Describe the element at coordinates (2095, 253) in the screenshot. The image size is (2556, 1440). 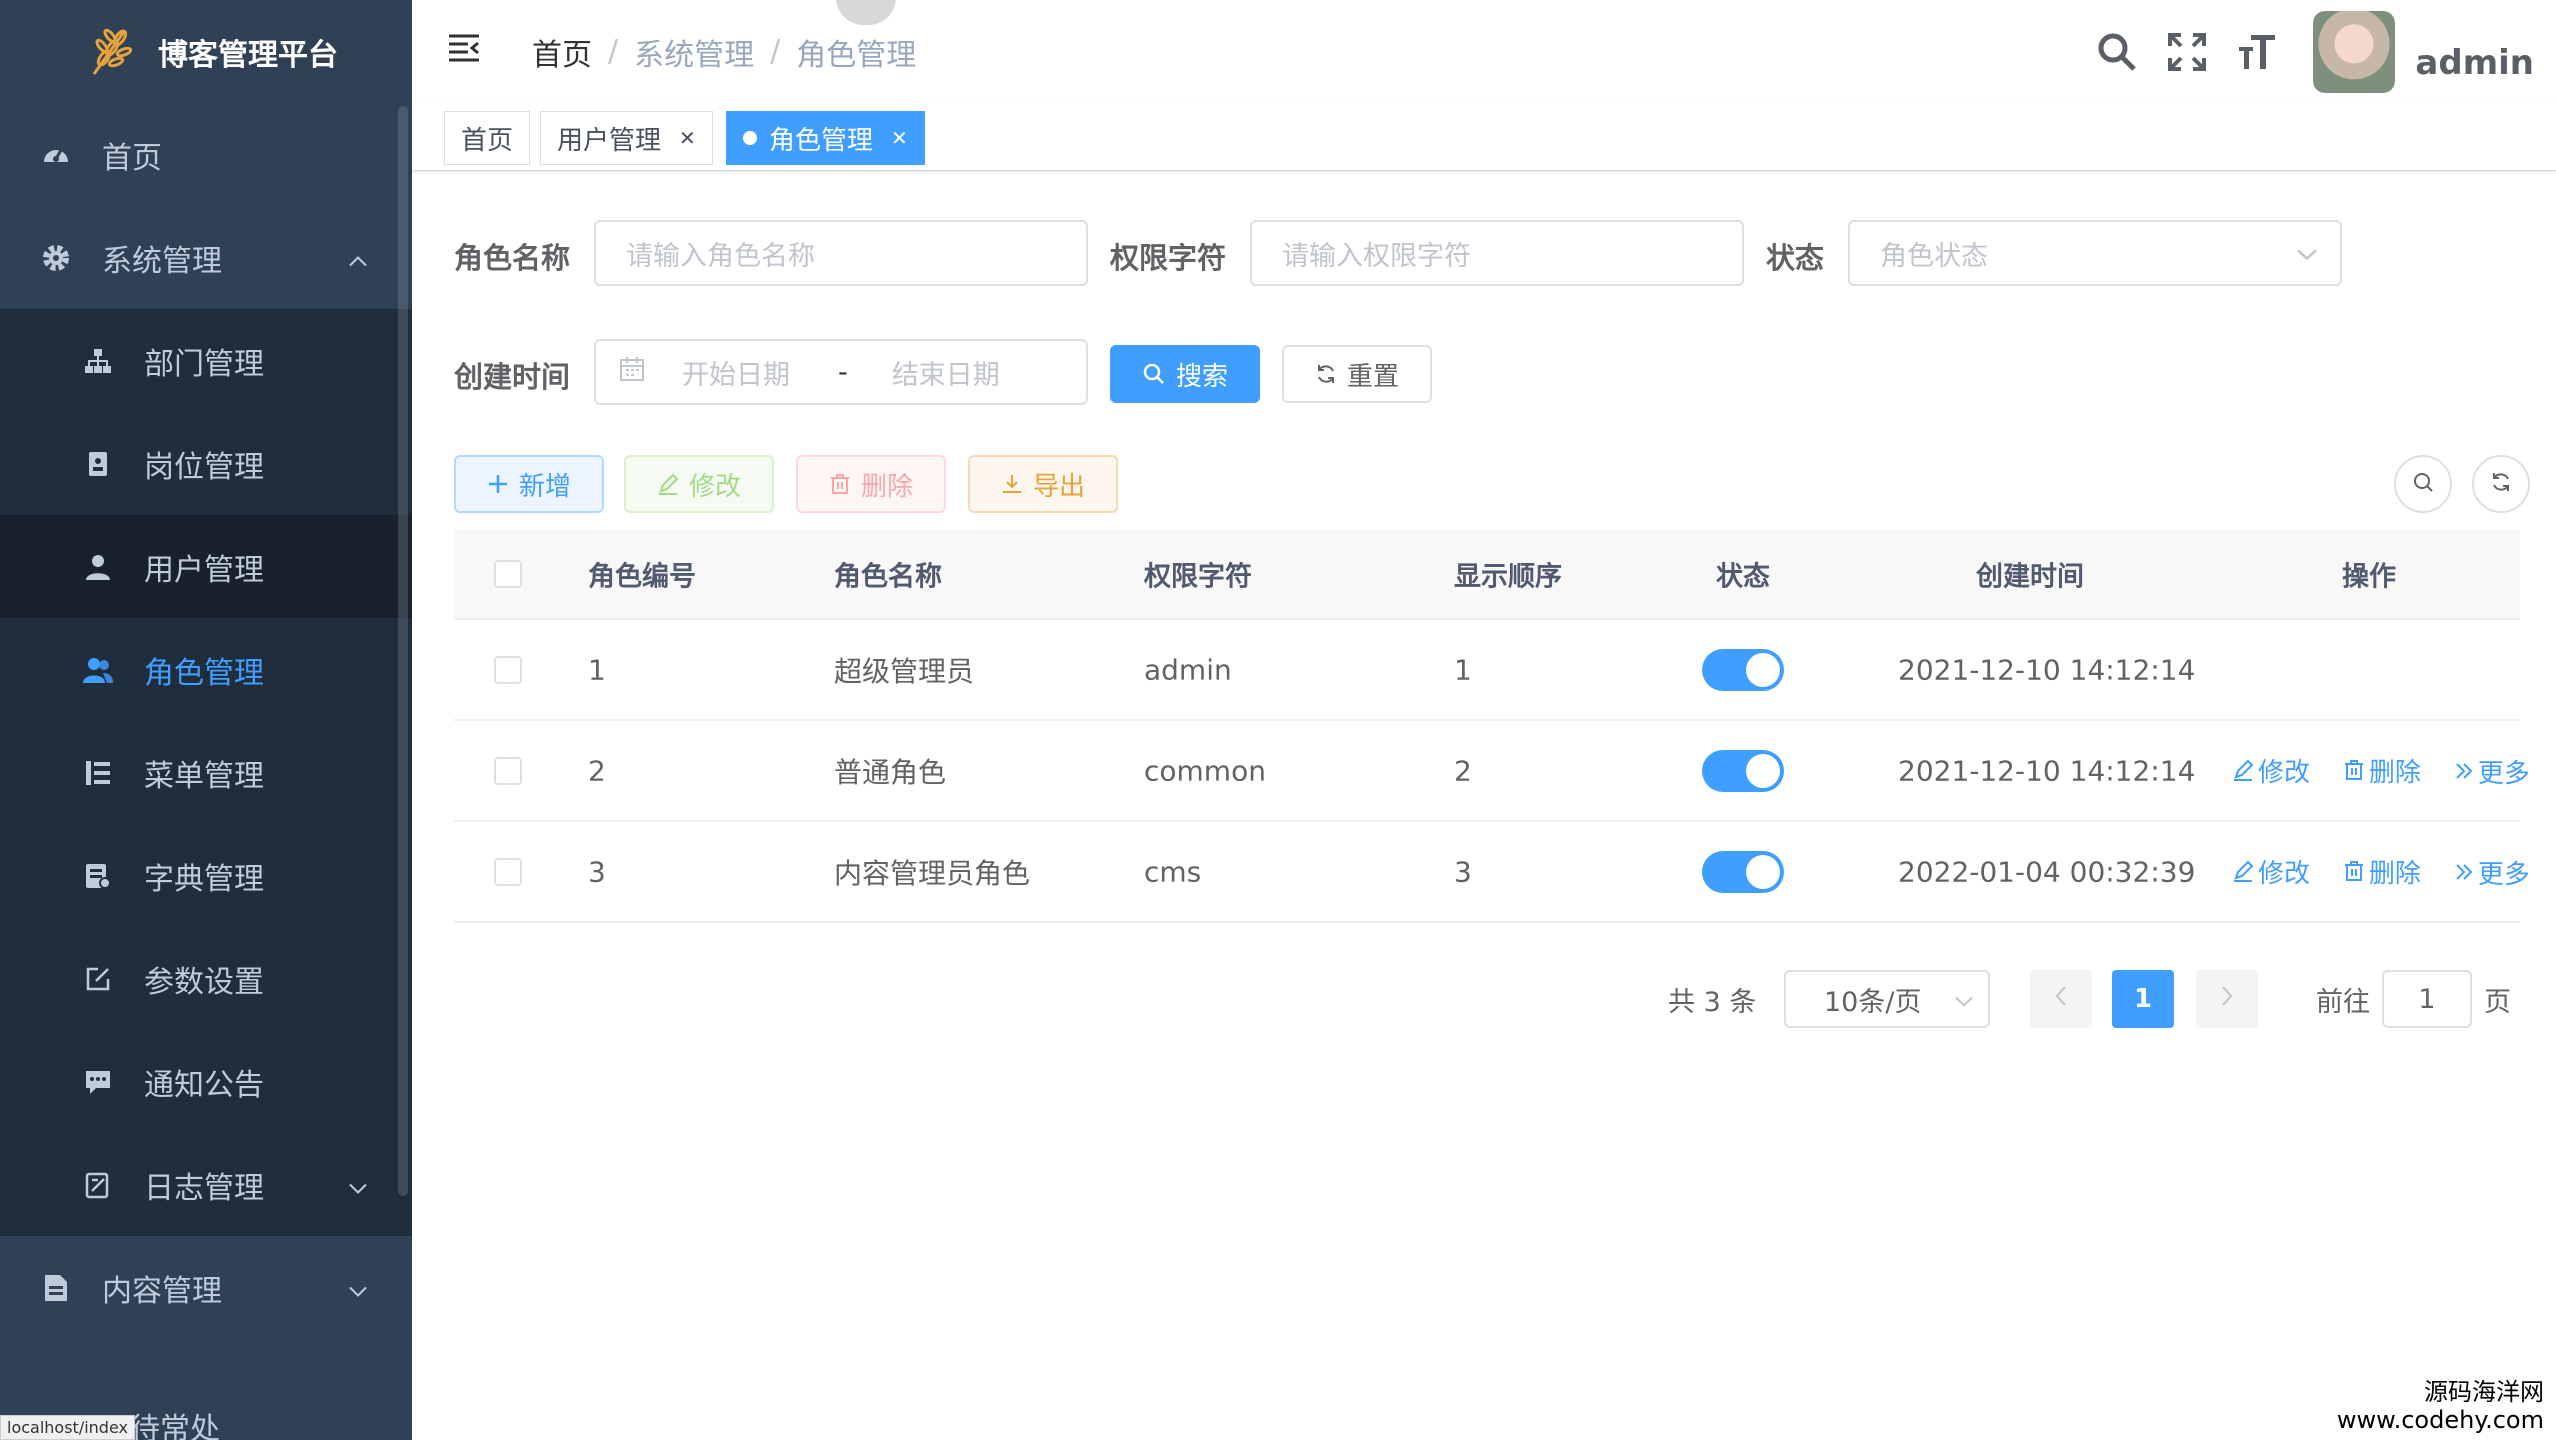
I see `status-select: 角色状态` at that location.